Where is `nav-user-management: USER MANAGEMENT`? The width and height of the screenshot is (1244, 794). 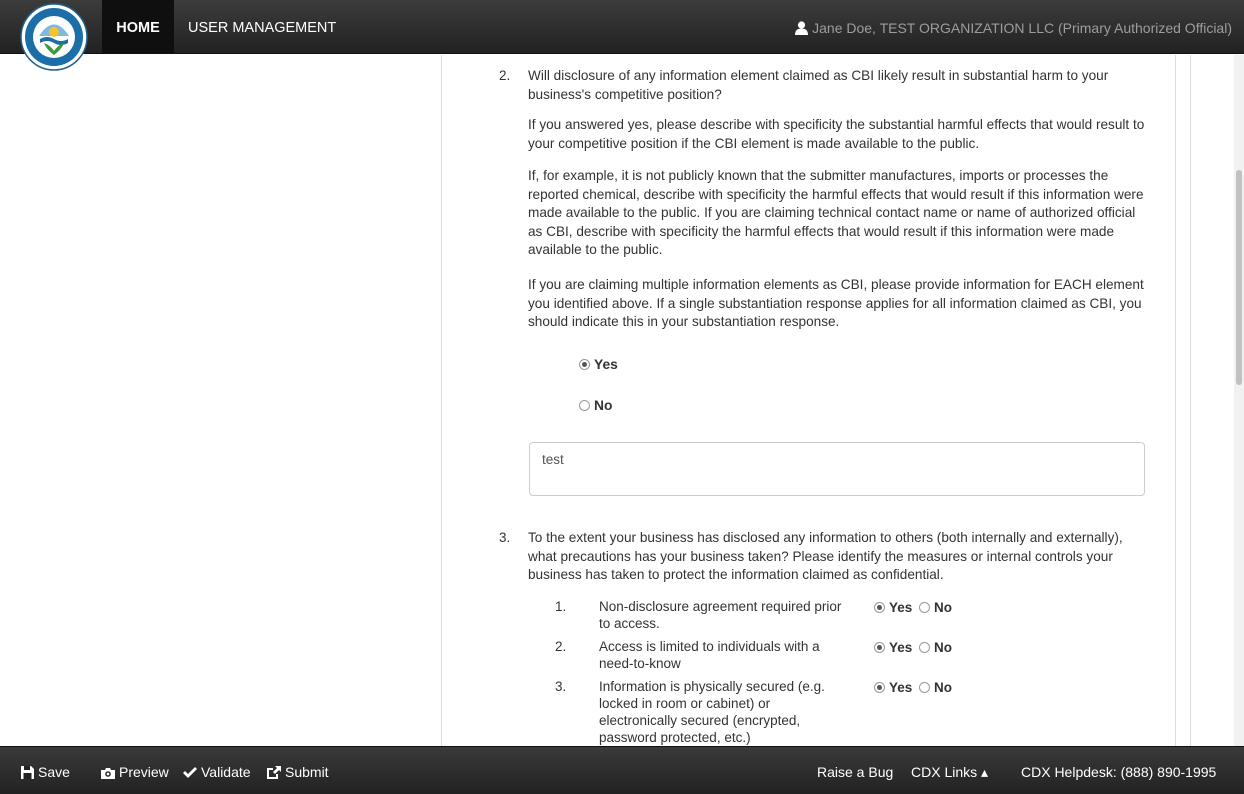 nav-user-management: USER MANAGEMENT is located at coordinates (262, 27).